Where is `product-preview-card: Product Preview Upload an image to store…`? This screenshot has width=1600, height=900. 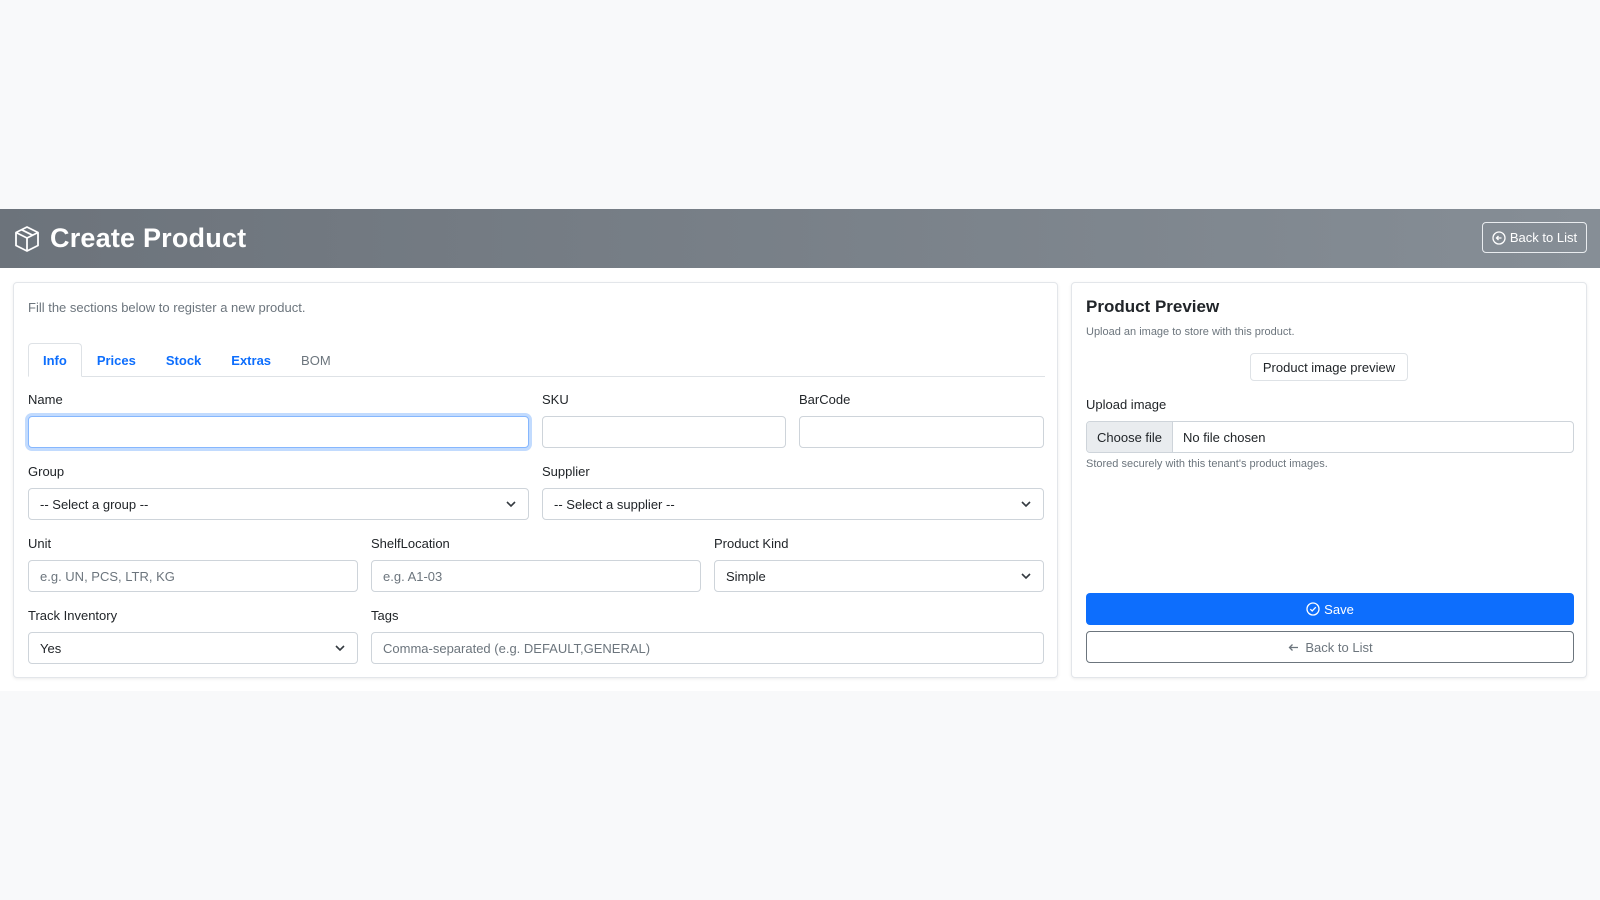
product-preview-card: Product Preview Upload an image to store… is located at coordinates (1329, 480).